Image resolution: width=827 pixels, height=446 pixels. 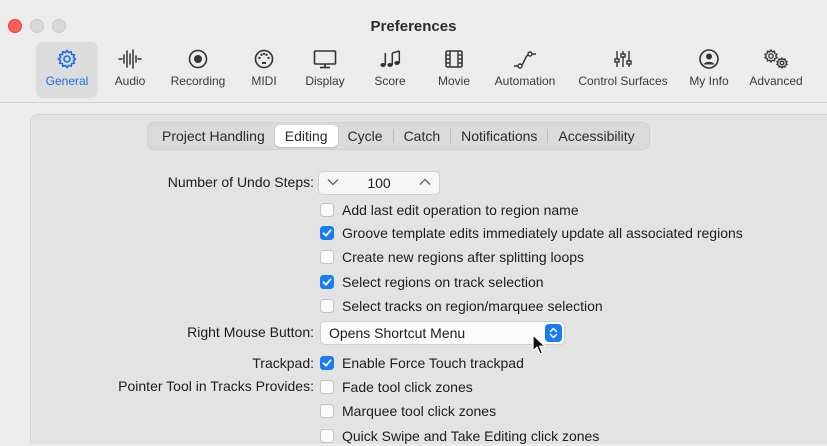 I want to click on checkbox-label: Fade tool click zones, so click(x=407, y=387).